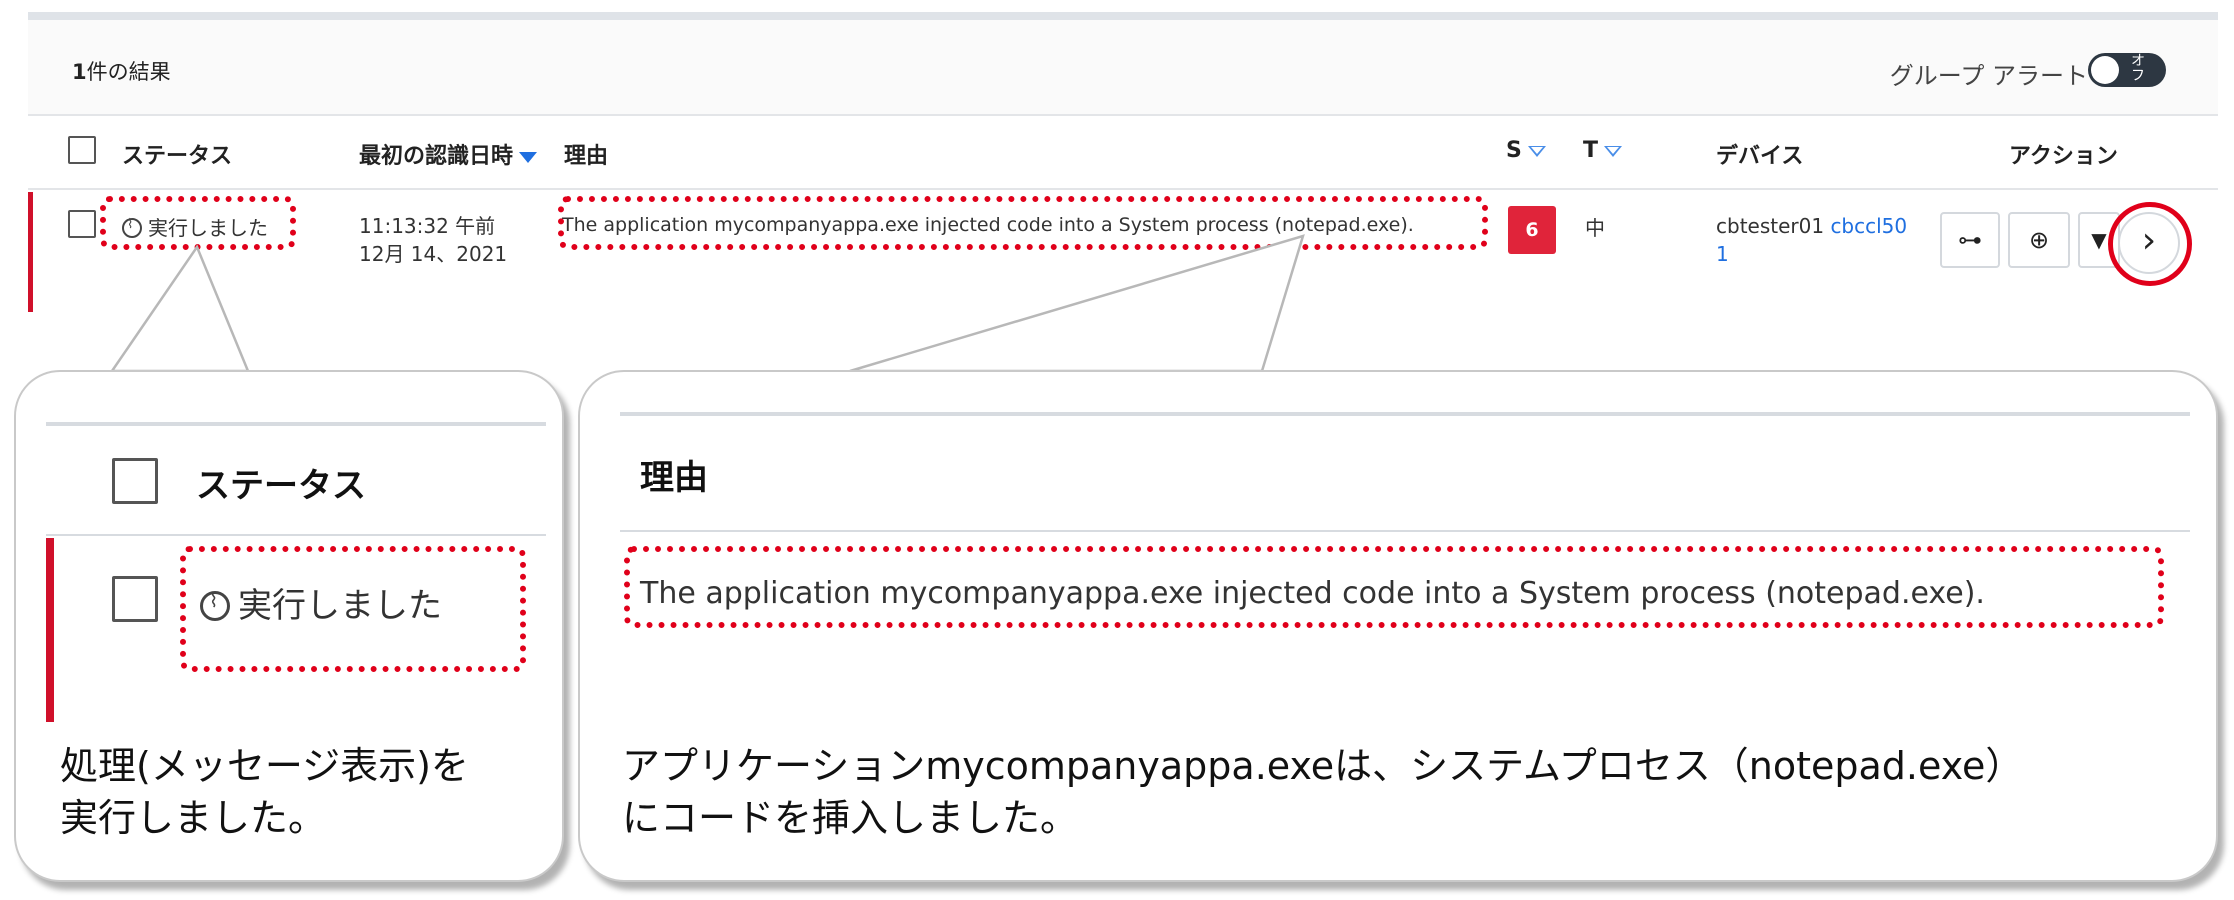 This screenshot has height=900, width=2234. I want to click on zoom-column-header-reason: 理由, so click(674, 478).